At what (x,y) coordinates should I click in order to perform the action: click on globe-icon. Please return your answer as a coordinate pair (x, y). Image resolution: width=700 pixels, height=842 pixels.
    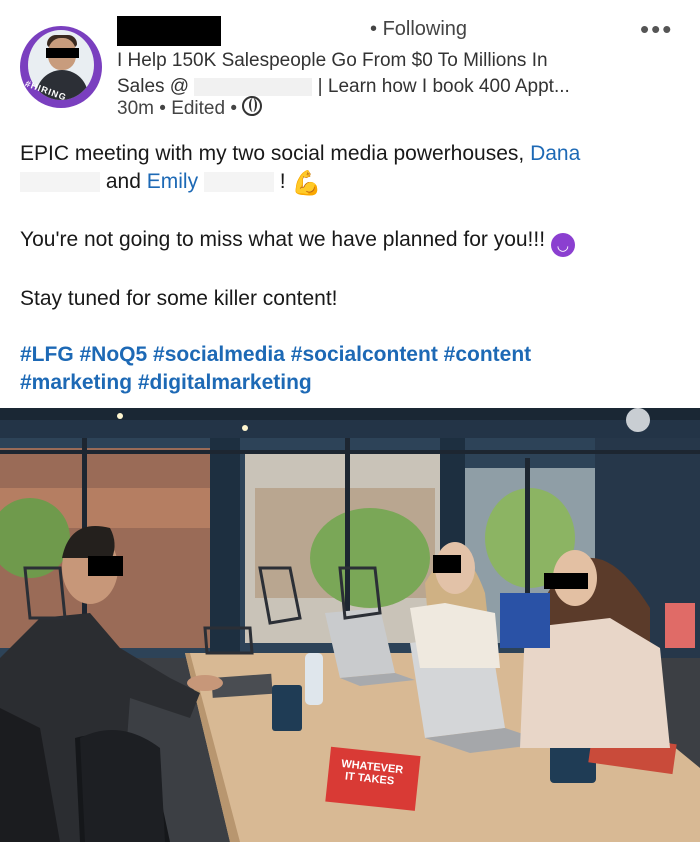
    Looking at the image, I should click on (252, 106).